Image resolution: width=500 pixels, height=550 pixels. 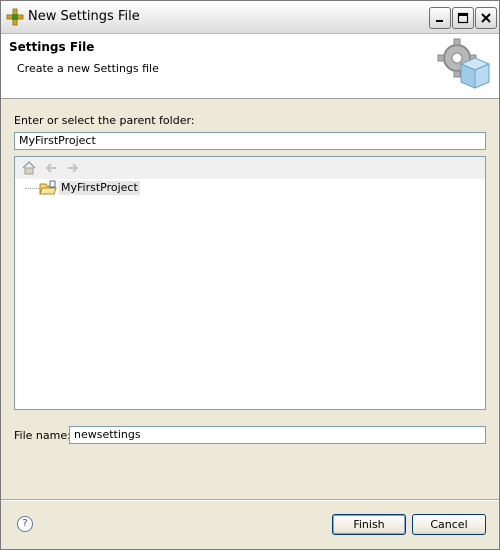 I want to click on parent-folder-input: MyFirstProject, so click(x=250, y=141).